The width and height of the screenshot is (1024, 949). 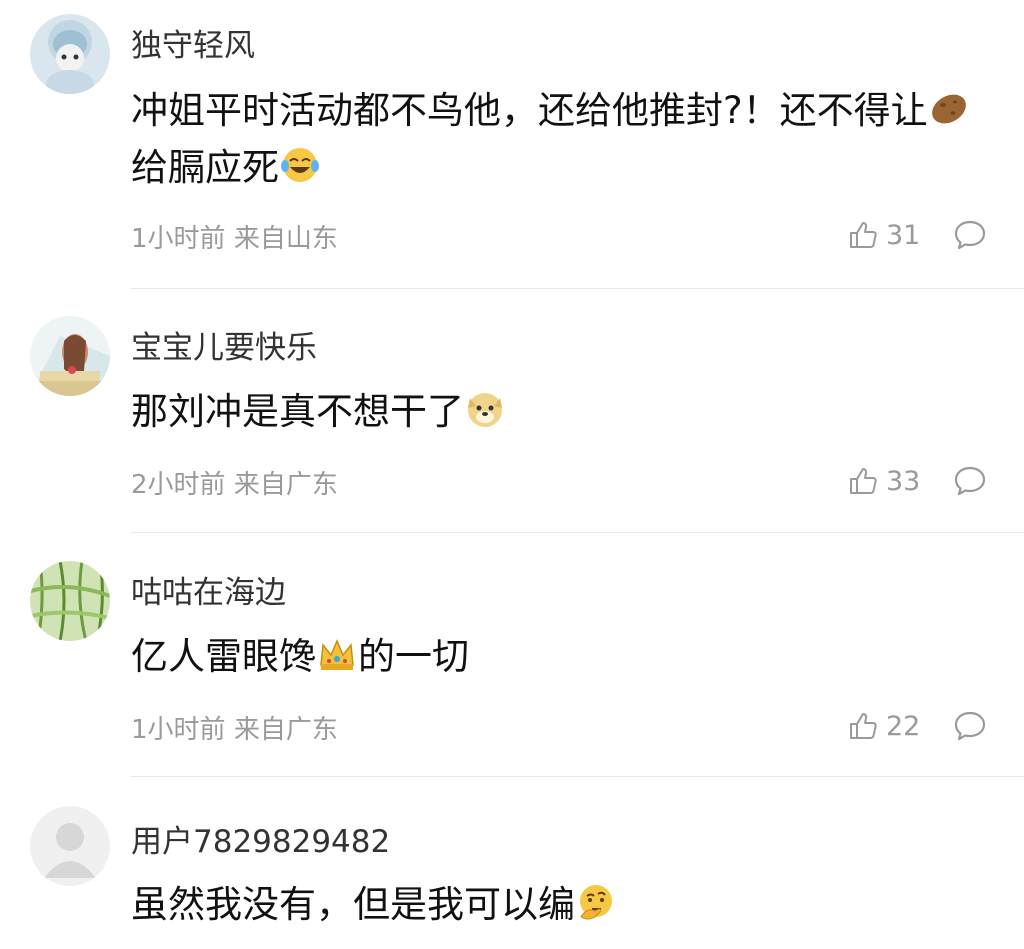 I want to click on like-button: 31, so click(x=884, y=235).